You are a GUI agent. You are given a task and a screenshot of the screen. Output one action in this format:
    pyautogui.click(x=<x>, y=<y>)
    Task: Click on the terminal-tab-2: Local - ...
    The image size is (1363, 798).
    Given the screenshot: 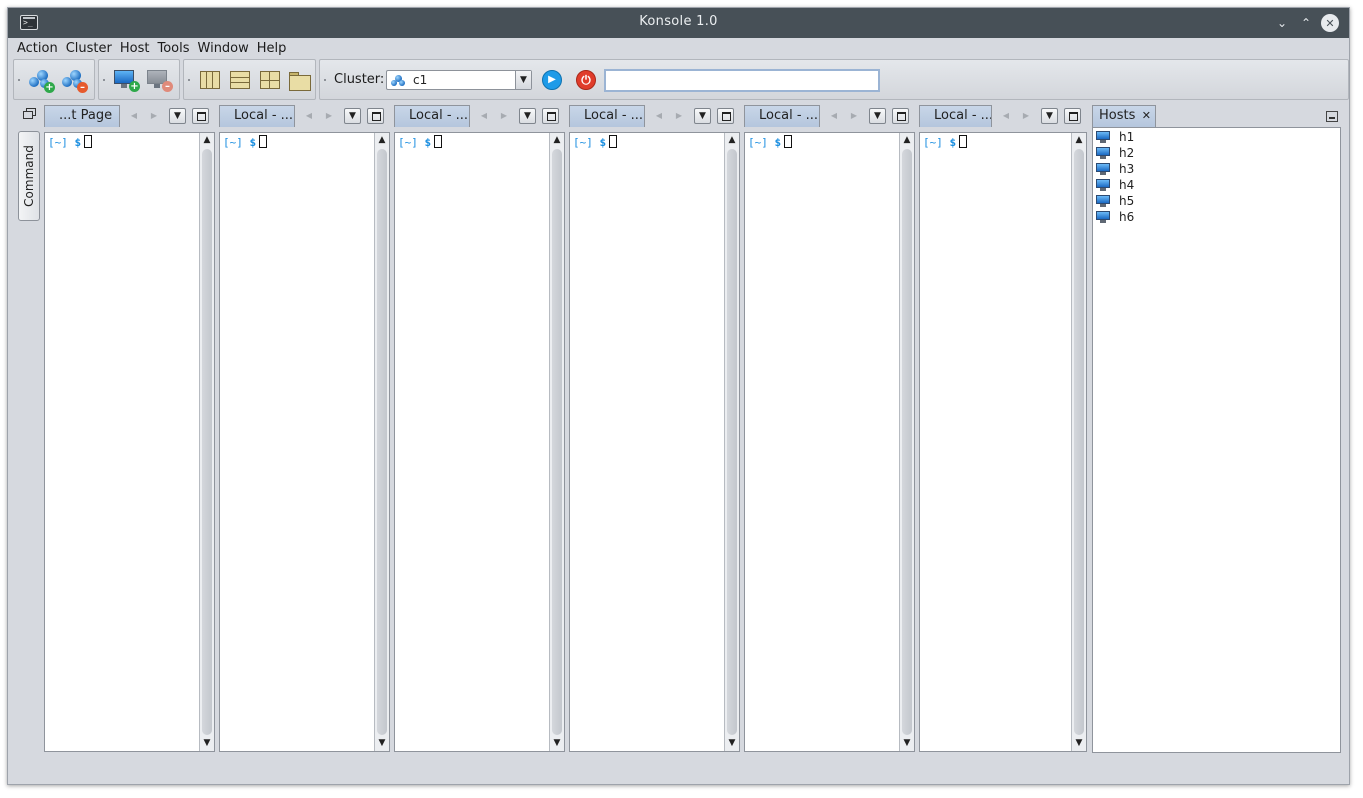 What is the action you would take?
    pyautogui.click(x=257, y=116)
    